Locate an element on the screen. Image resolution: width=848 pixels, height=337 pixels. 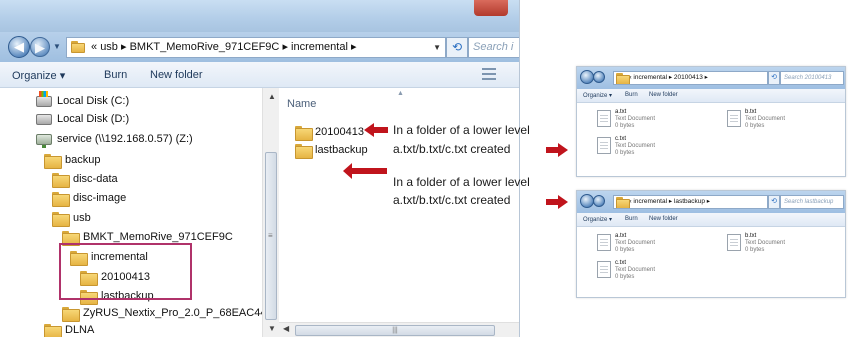
tree-item-zyrus-nextix: ZyRUS_Nextix_Pro_2.0_P_68EAC447 is located at coordinates (167, 313).